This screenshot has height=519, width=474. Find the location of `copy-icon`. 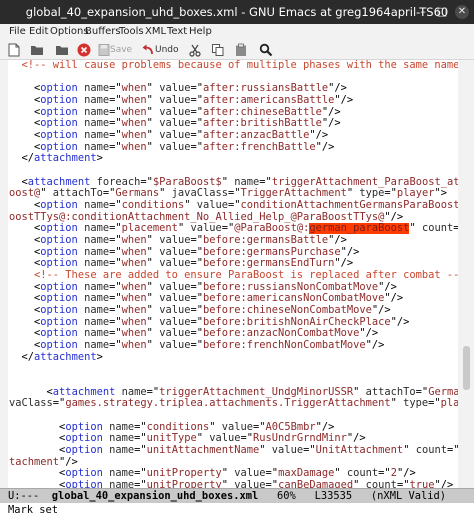

copy-icon is located at coordinates (218, 50).